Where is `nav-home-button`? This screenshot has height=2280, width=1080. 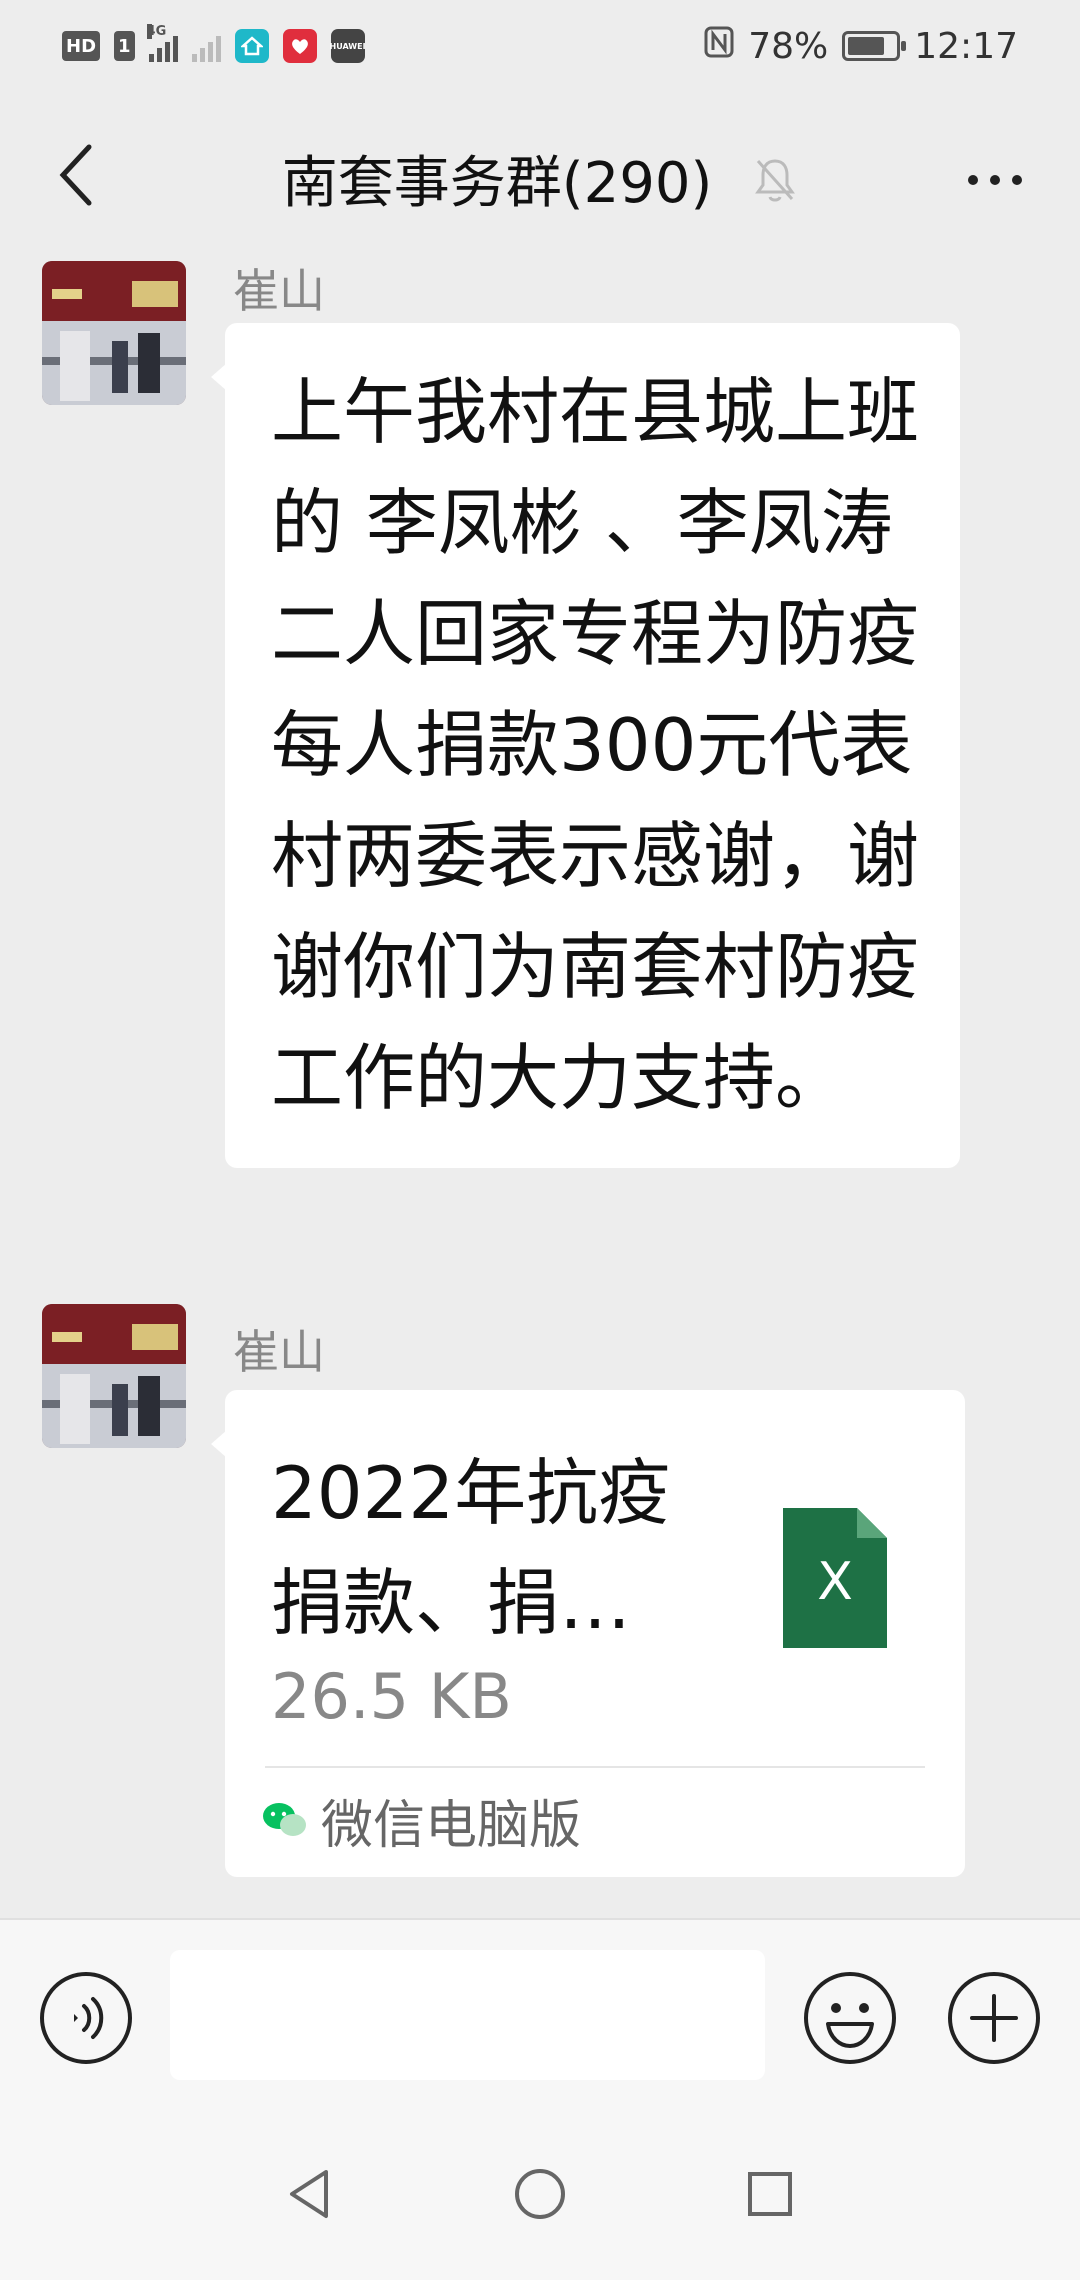 nav-home-button is located at coordinates (540, 2194).